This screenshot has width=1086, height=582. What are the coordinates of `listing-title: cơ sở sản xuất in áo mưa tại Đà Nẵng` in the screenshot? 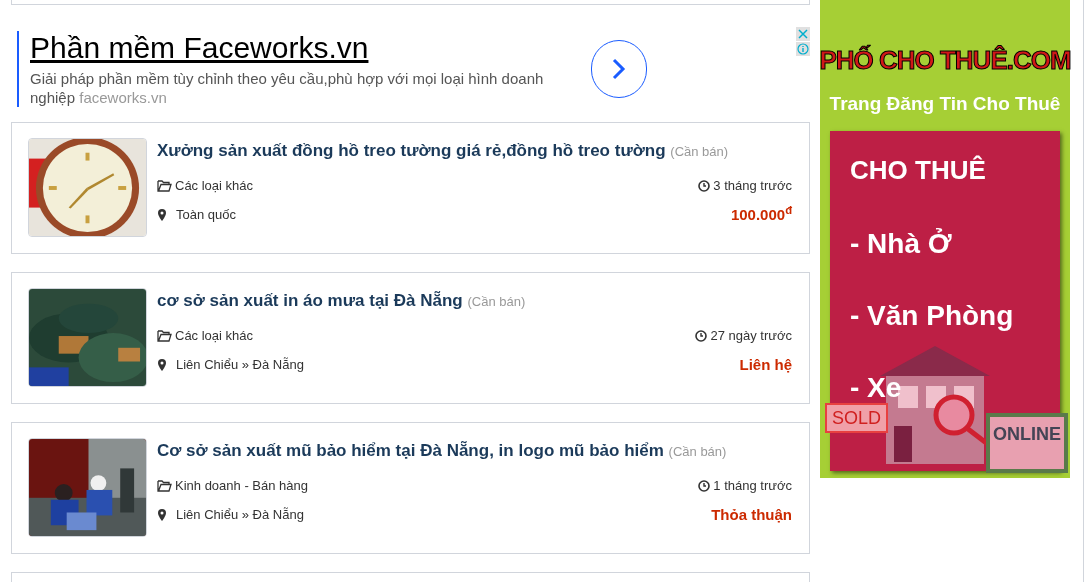 It's located at (310, 300).